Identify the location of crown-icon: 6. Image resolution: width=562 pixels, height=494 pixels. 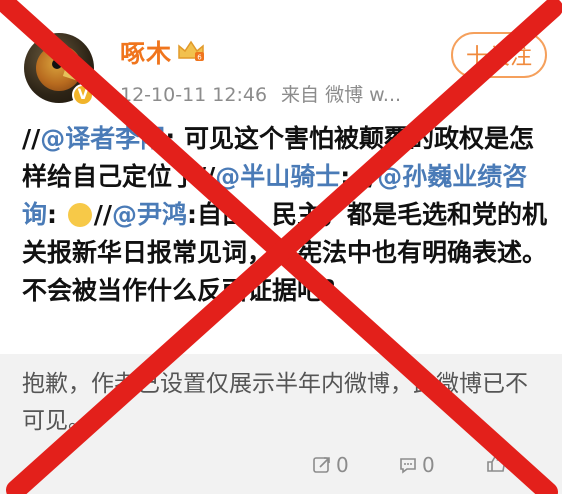
(191, 51).